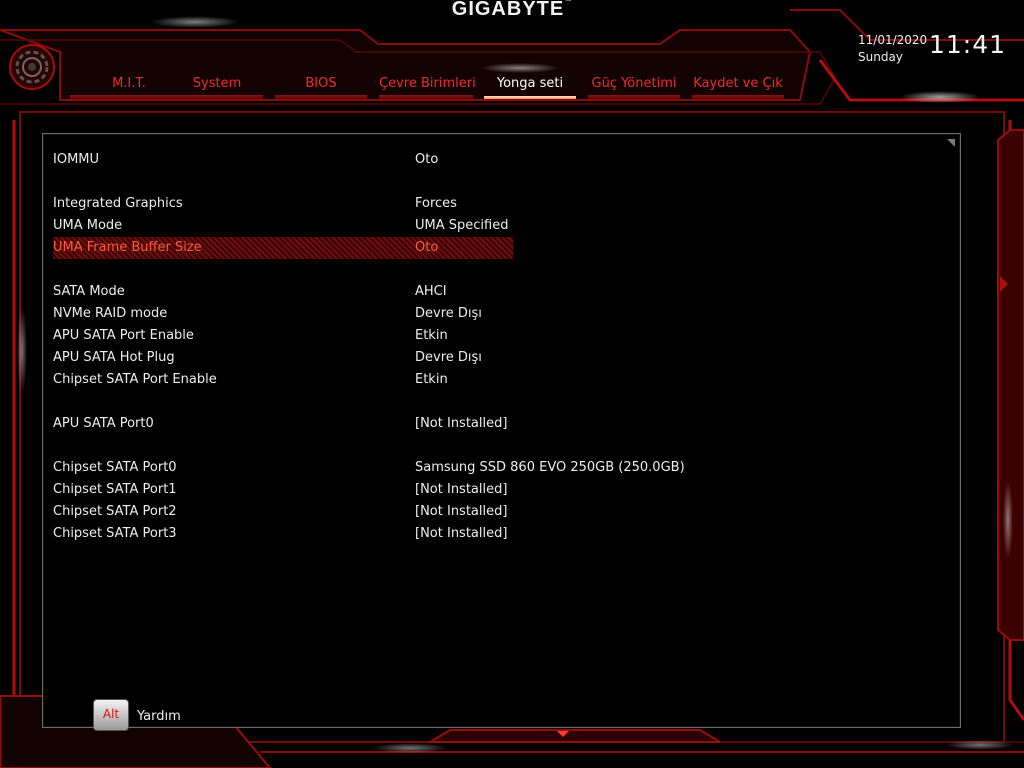 This screenshot has height=768, width=1024. What do you see at coordinates (114, 357) in the screenshot?
I see `setting-label: APU SATA Hot Plug` at bounding box center [114, 357].